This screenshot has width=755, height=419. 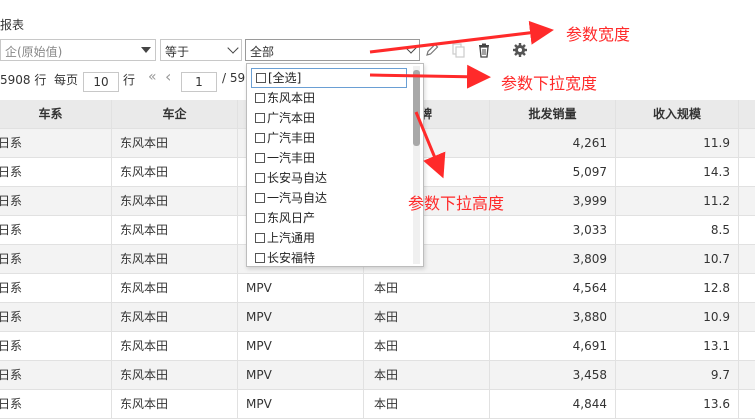 I want to click on annotation-arrows, so click(x=461, y=99).